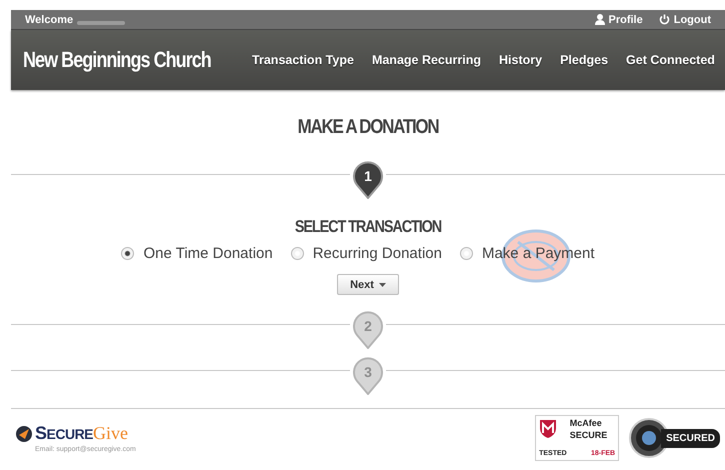 The width and height of the screenshot is (725, 470). Describe the element at coordinates (599, 19) in the screenshot. I see `user-icon` at that location.